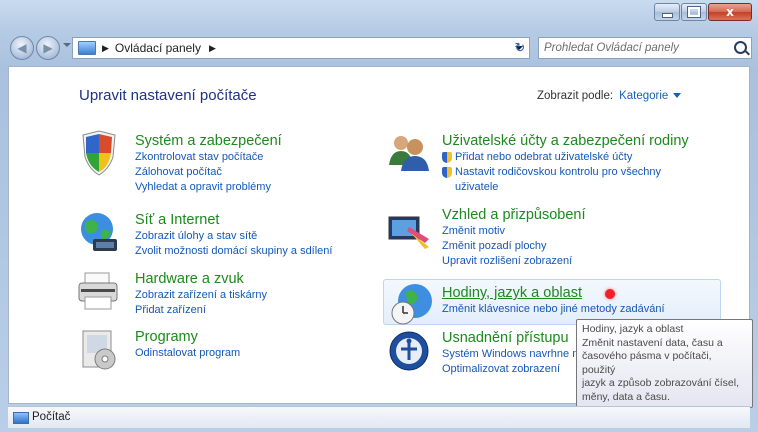 The image size is (758, 432). I want to click on maximize-icon, so click(694, 12).